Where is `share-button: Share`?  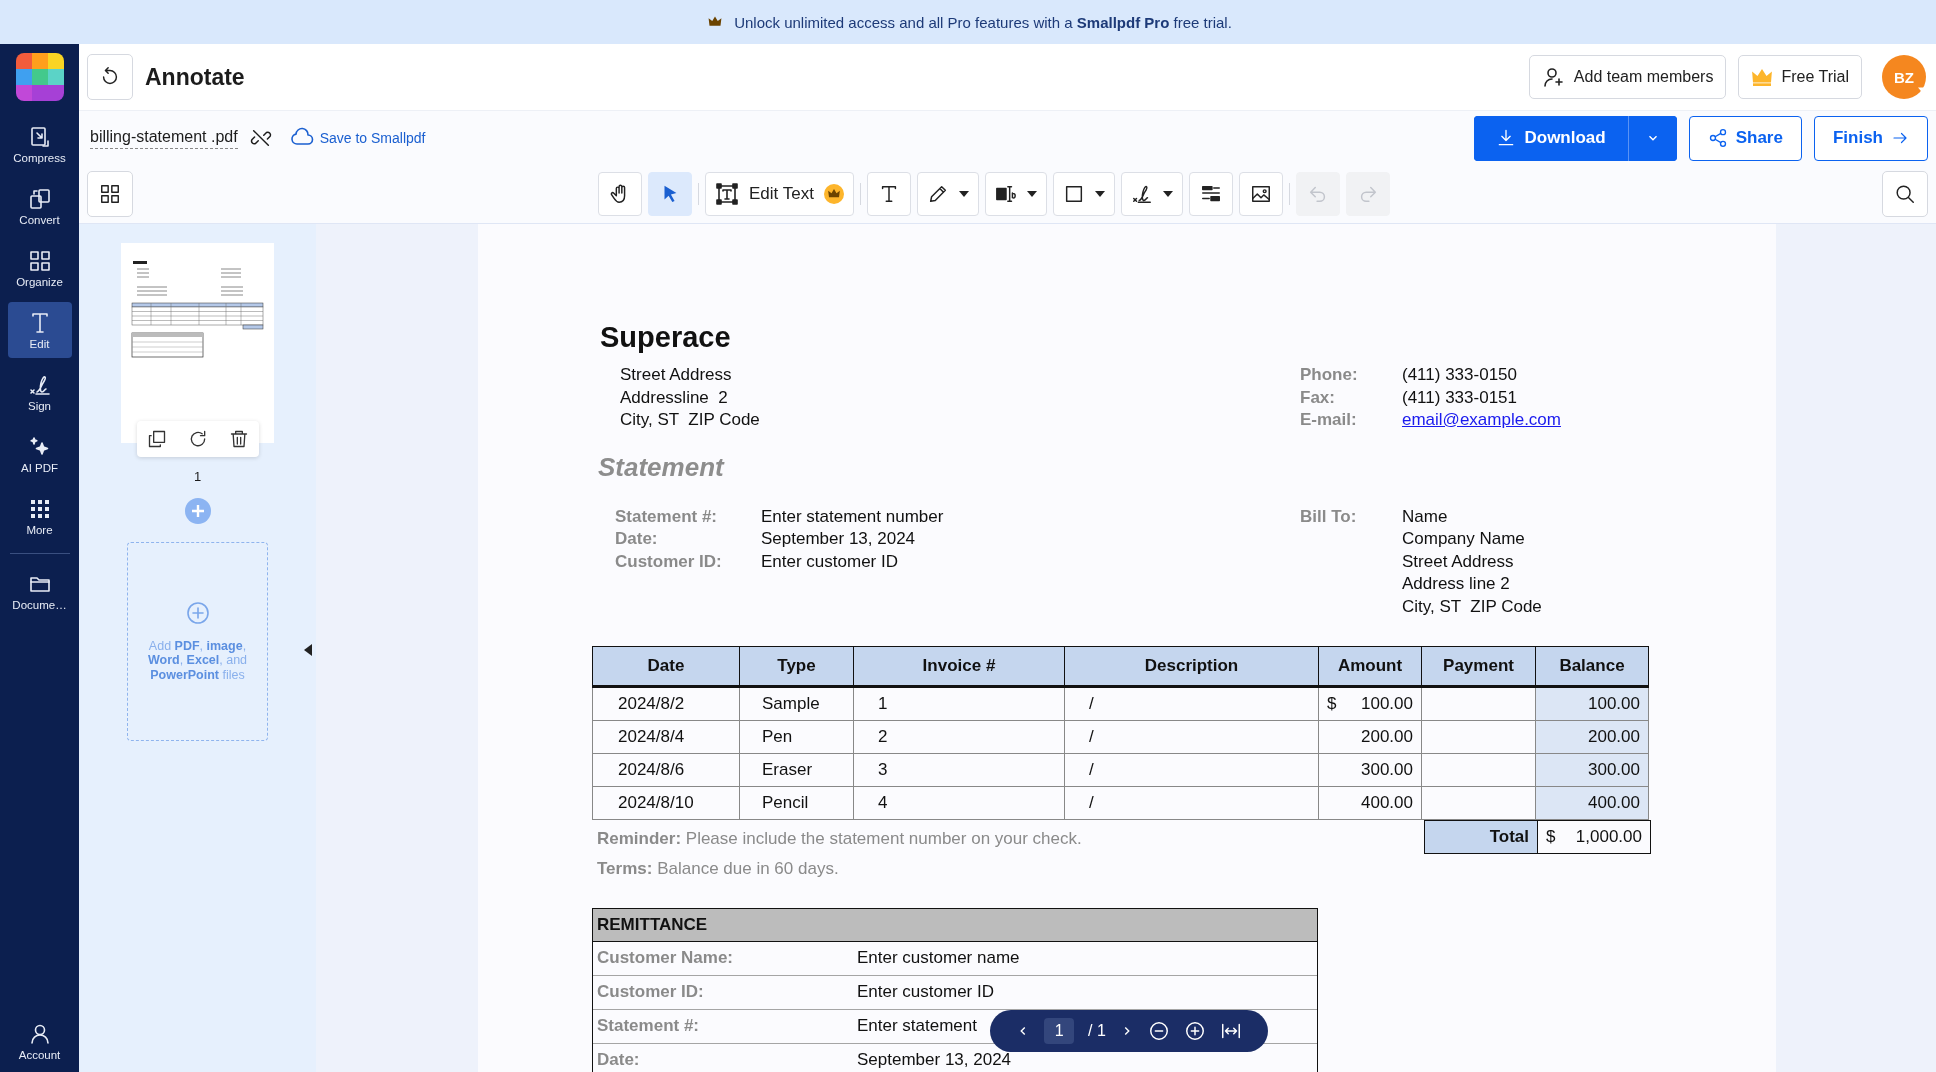
share-button: Share is located at coordinates (1745, 138).